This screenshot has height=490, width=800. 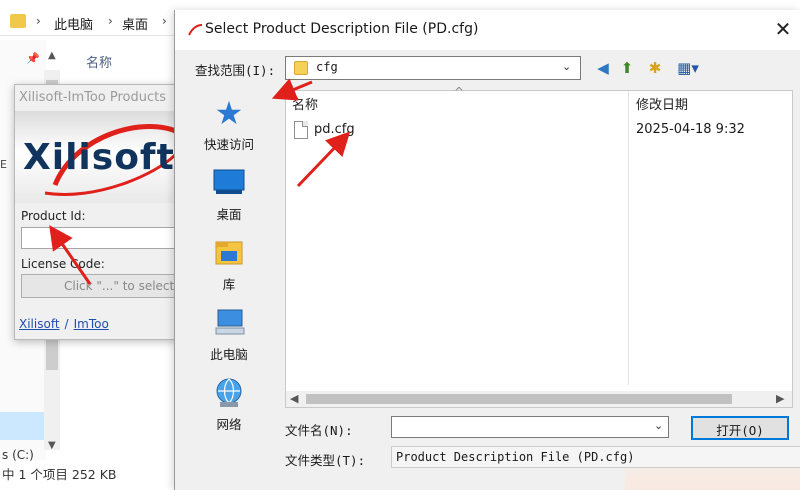 What do you see at coordinates (99, 238) in the screenshot?
I see `product-id-input` at bounding box center [99, 238].